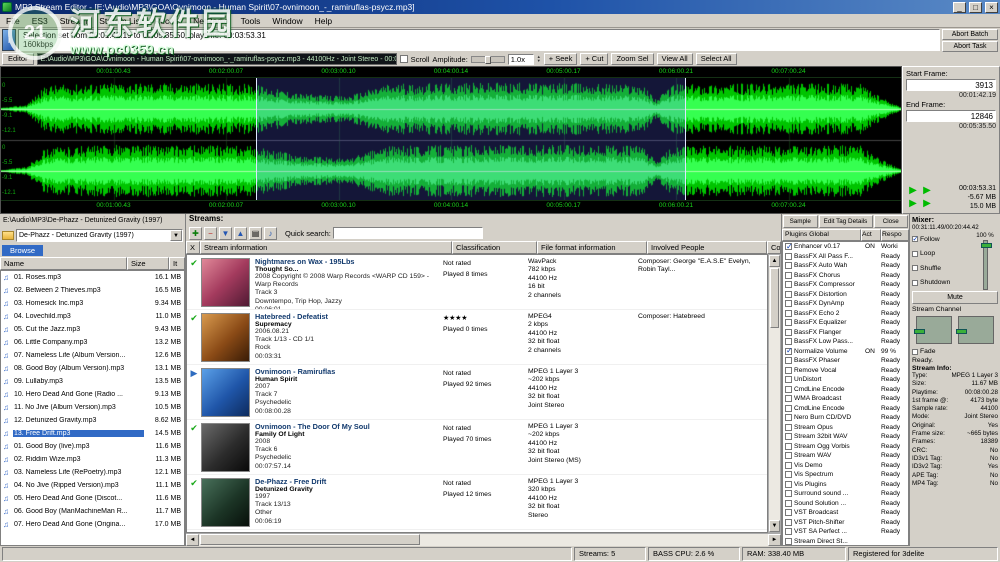  Describe the element at coordinates (707, 247) in the screenshot. I see `column-header-involved-people: Involved People` at that location.